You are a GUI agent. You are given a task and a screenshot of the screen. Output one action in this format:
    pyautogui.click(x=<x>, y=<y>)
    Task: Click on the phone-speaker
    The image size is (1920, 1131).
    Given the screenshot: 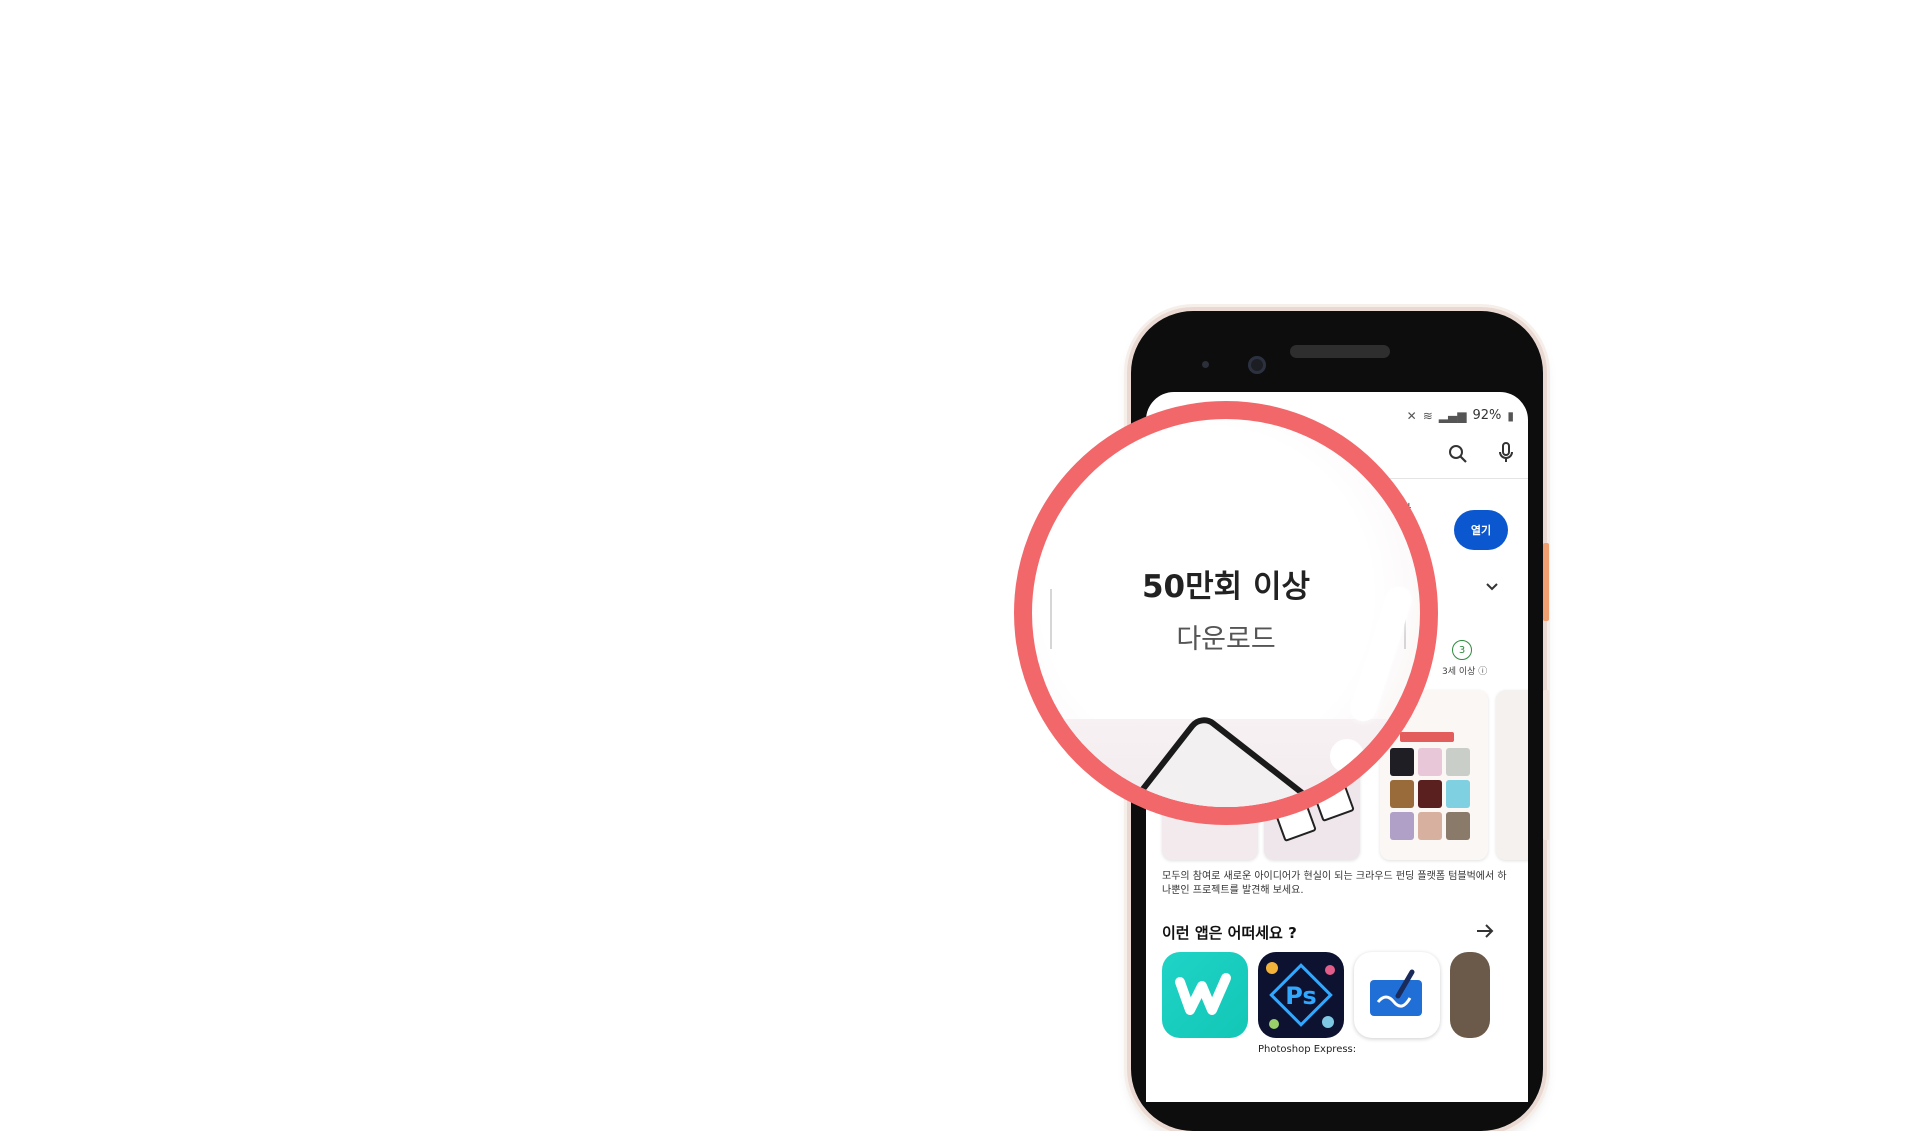 What is the action you would take?
    pyautogui.click(x=1340, y=351)
    